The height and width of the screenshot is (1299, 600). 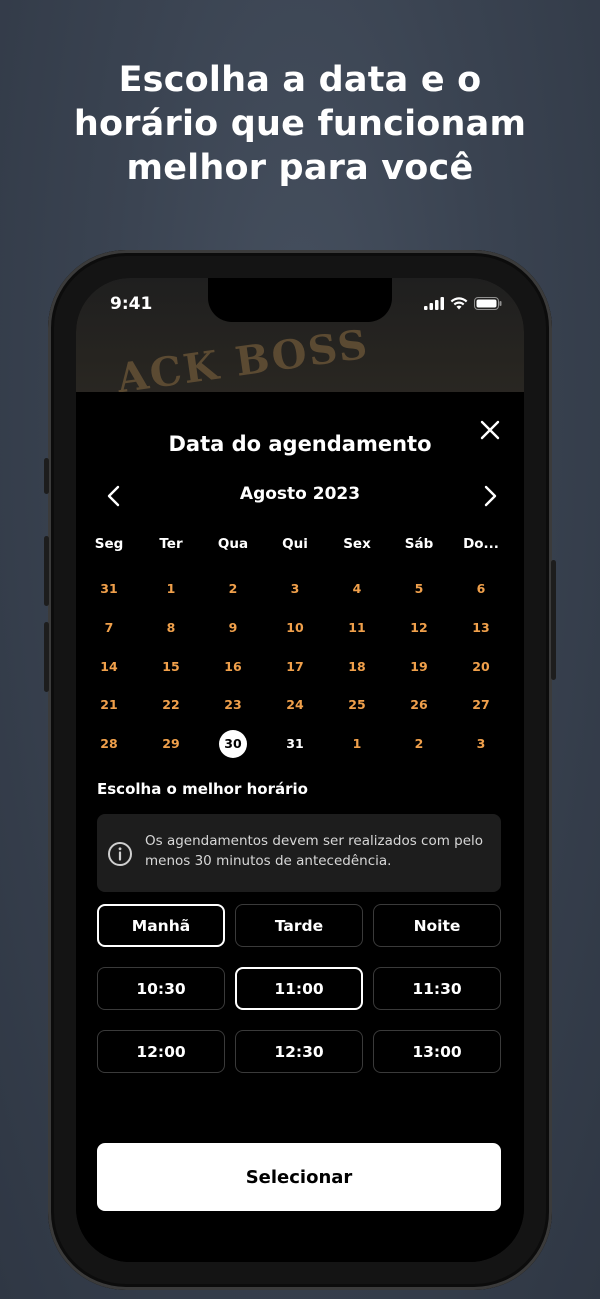 What do you see at coordinates (295, 544) in the screenshot?
I see `weekday-label: Qui` at bounding box center [295, 544].